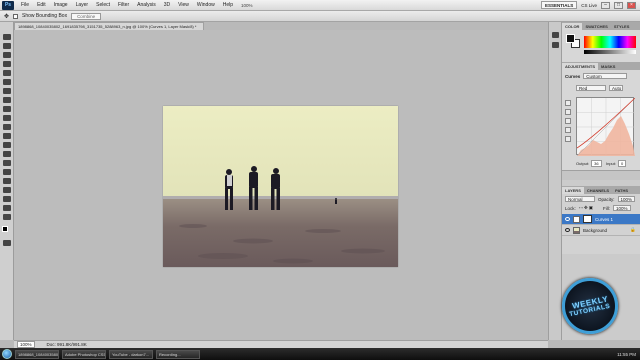 This screenshot has height=360, width=640. Describe the element at coordinates (41, 5) in the screenshot. I see `menu-edit: Edit` at that location.